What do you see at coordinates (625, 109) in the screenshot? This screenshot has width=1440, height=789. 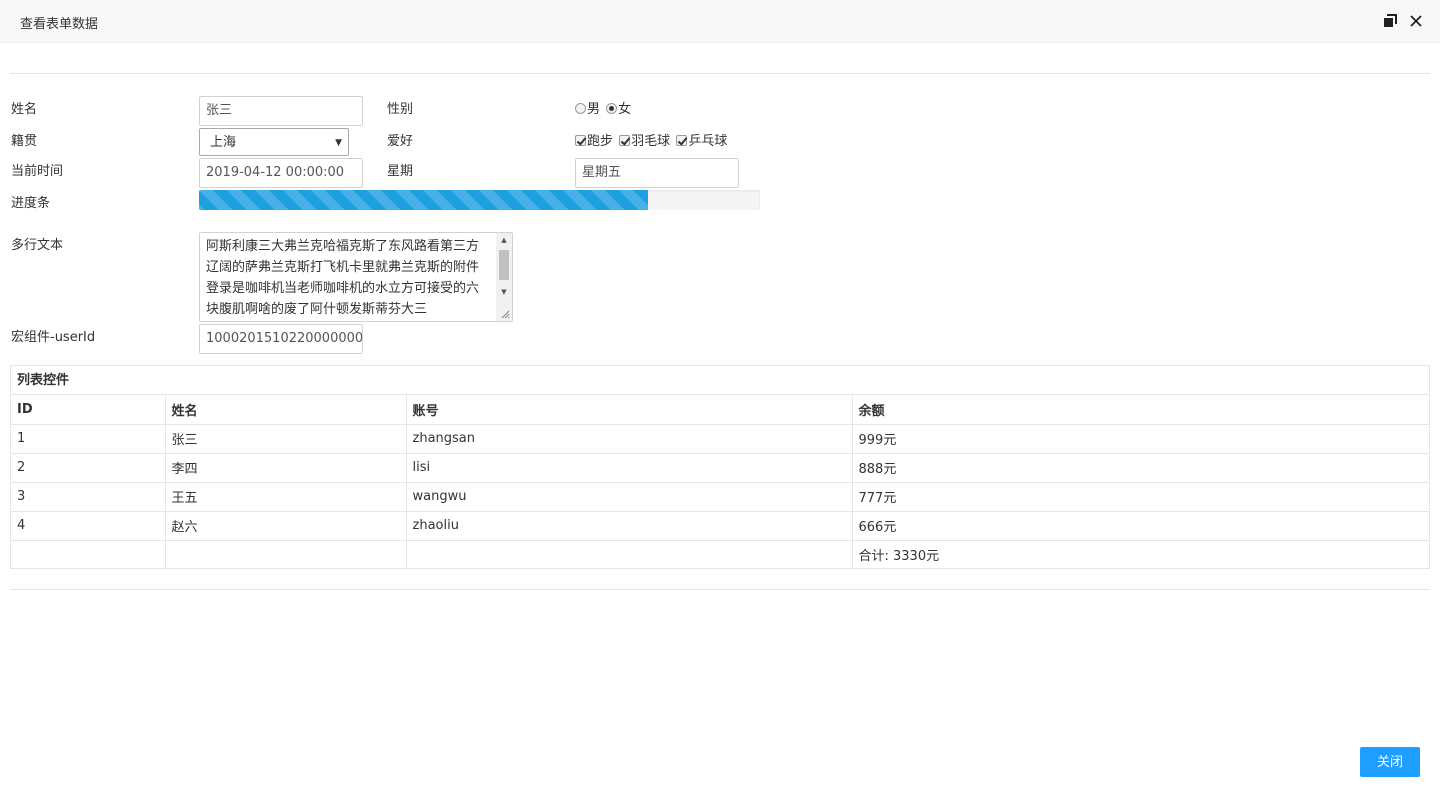 I see `gender-female-label: 女` at bounding box center [625, 109].